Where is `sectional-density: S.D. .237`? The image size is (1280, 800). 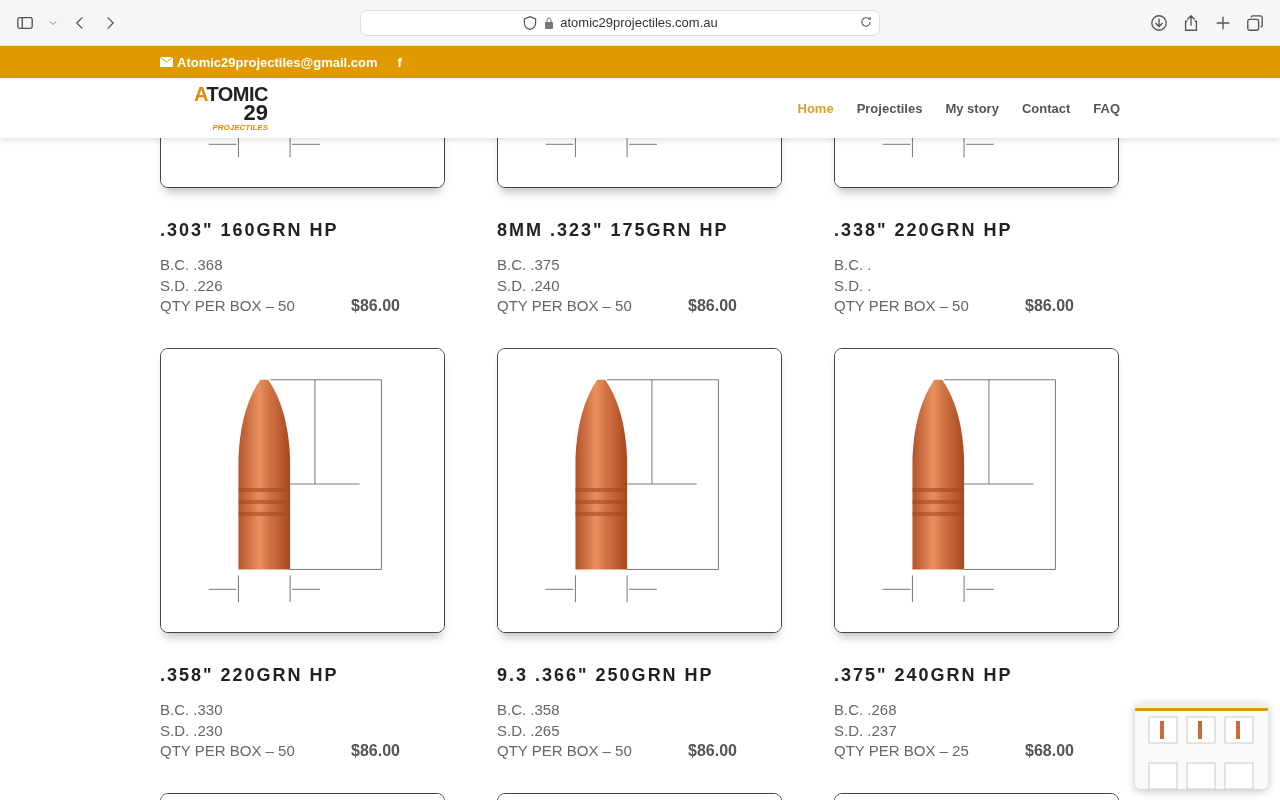 sectional-density: S.D. .237 is located at coordinates (866, 730).